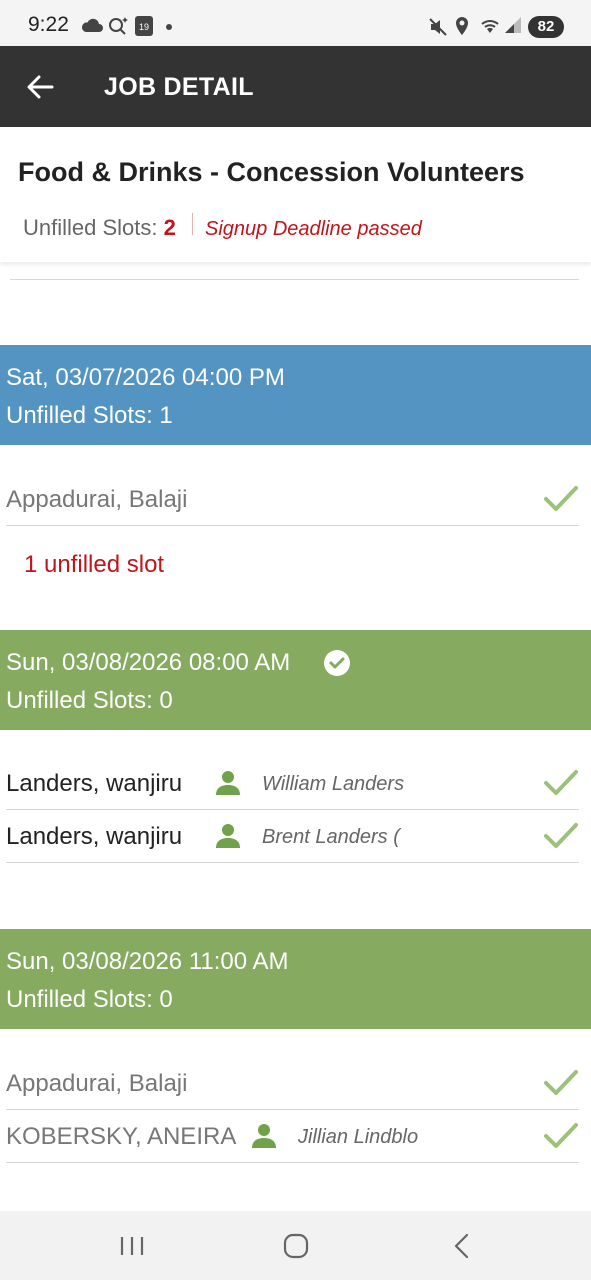  I want to click on job-unfilled-slots: Unfilled Slots: 2, so click(99, 228).